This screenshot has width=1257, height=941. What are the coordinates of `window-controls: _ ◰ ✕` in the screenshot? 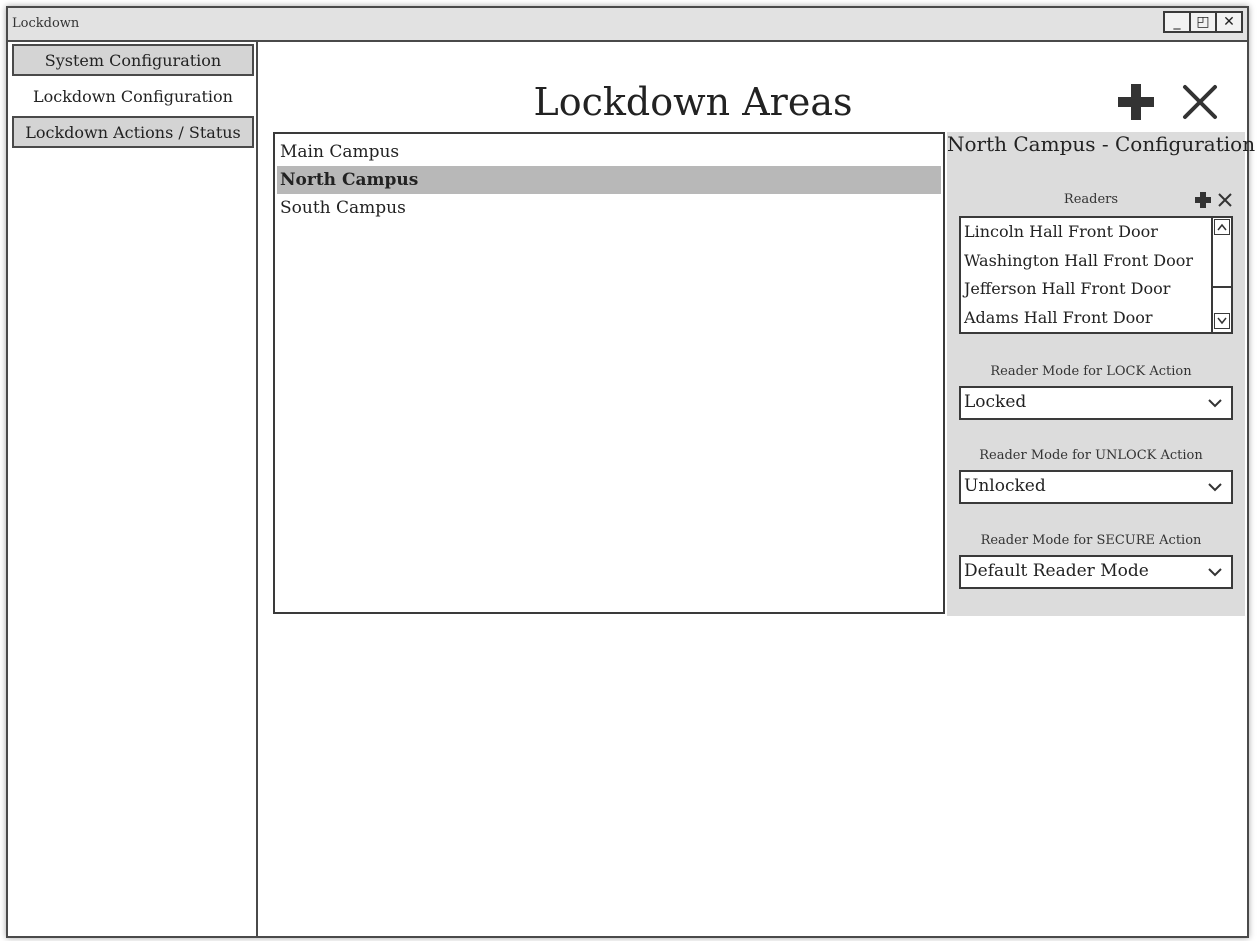 It's located at (1203, 22).